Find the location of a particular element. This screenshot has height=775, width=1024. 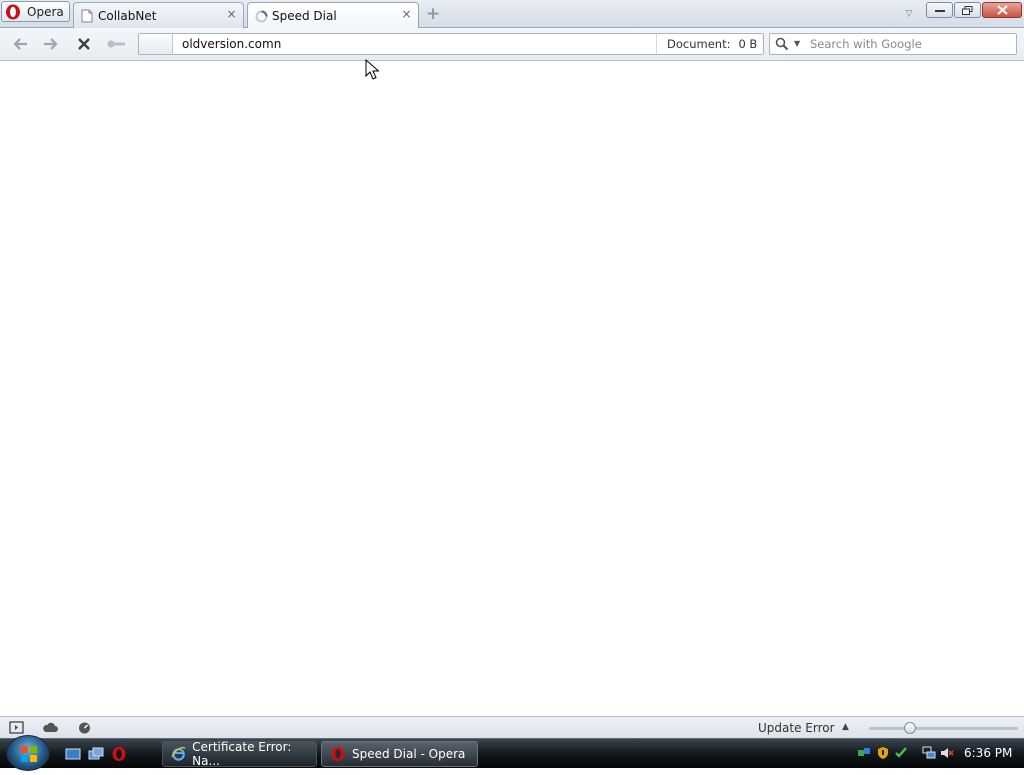

restore-icon is located at coordinates (967, 10).